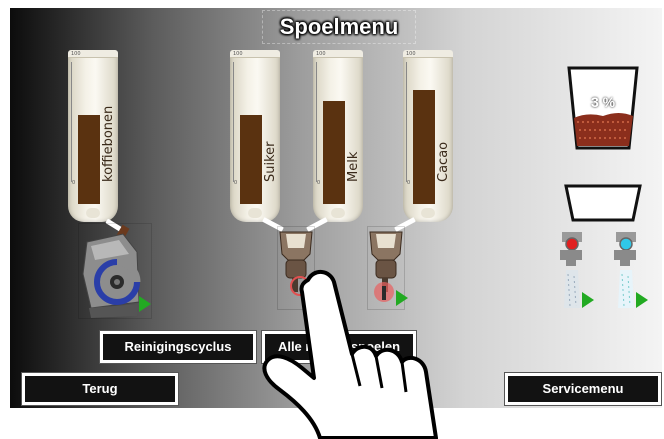 Image resolution: width=664 pixels, height=439 pixels. What do you see at coordinates (100, 389) in the screenshot?
I see `terug-button: Terug` at bounding box center [100, 389].